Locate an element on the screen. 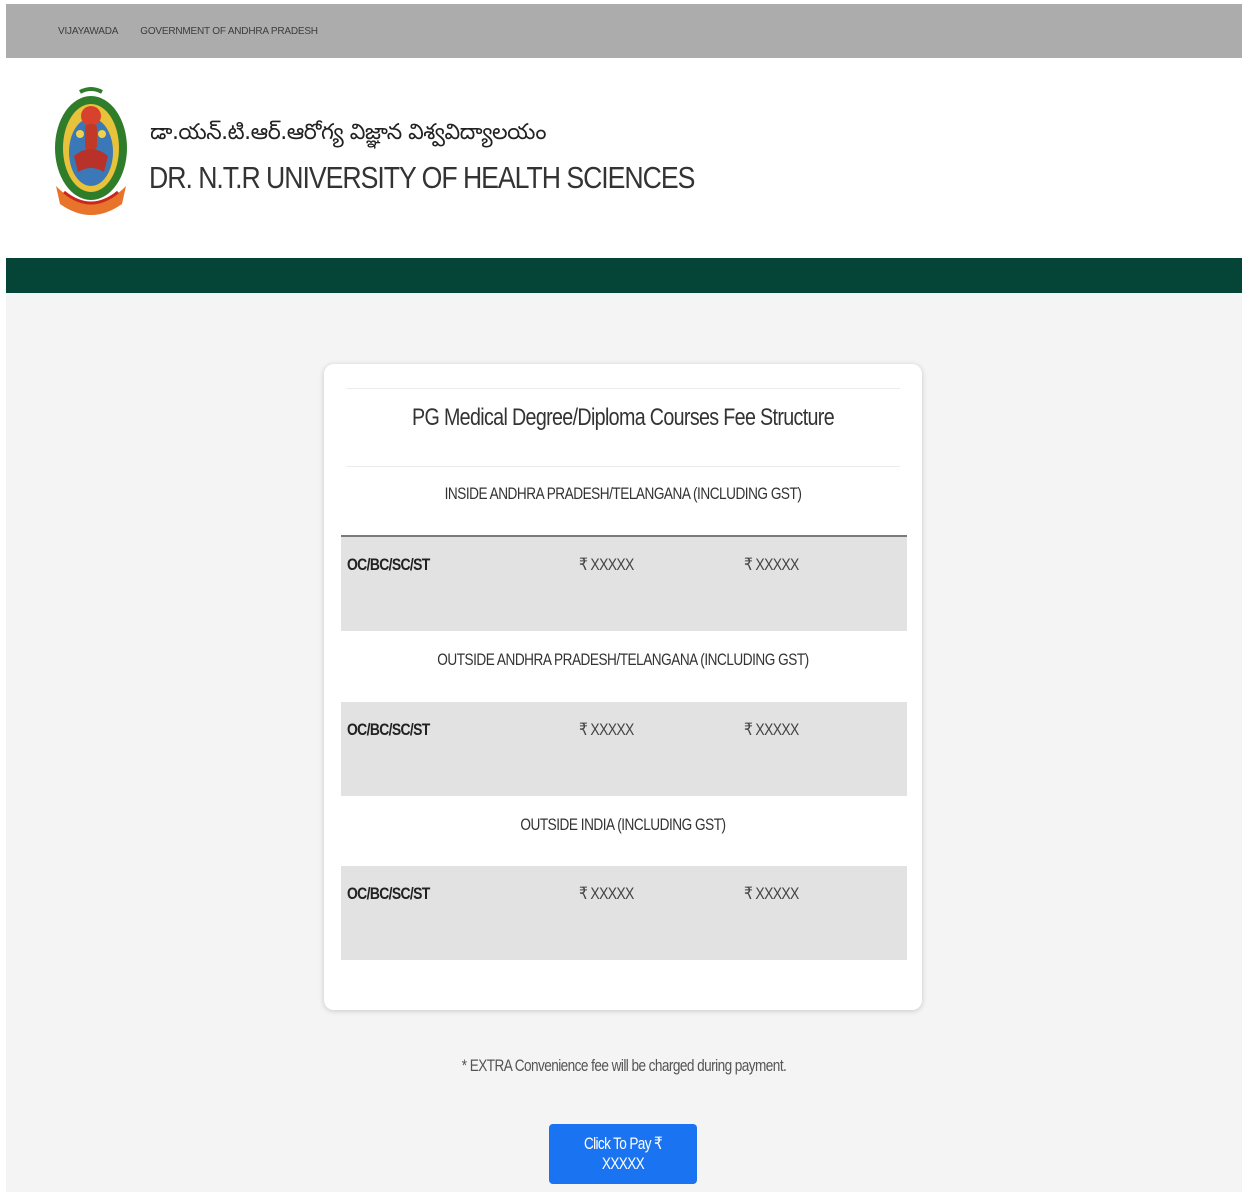 The height and width of the screenshot is (1192, 1243). university-emblem-icon is located at coordinates (91, 152).